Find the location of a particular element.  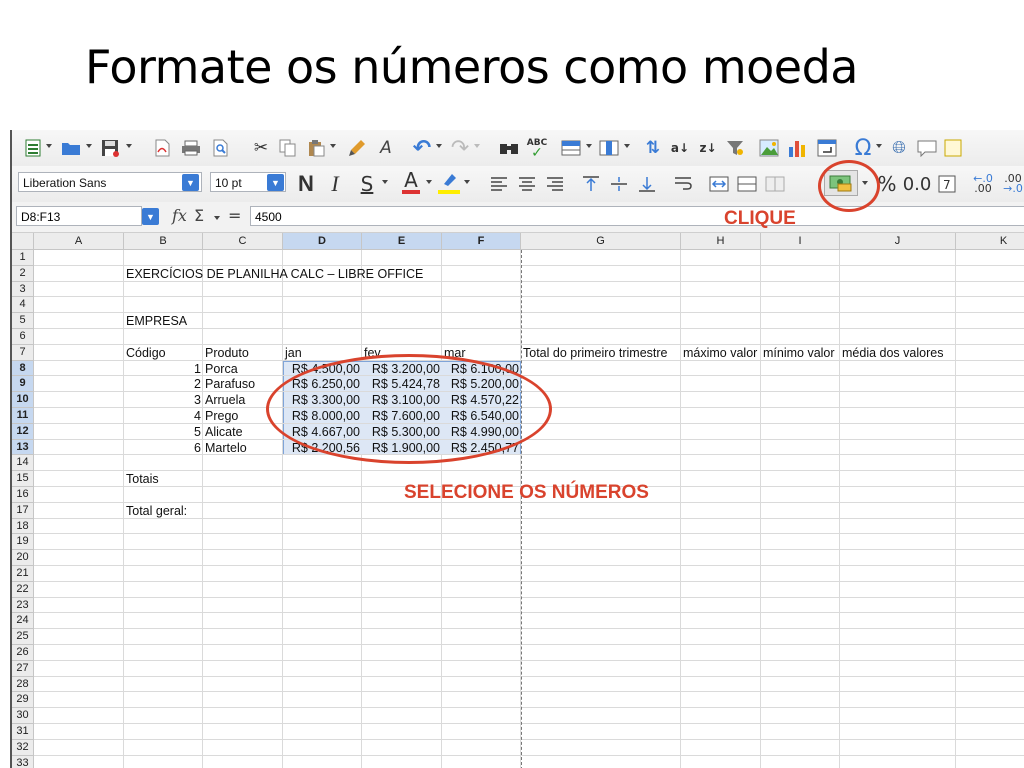

cell-header-codigo: Código is located at coordinates (163, 353).